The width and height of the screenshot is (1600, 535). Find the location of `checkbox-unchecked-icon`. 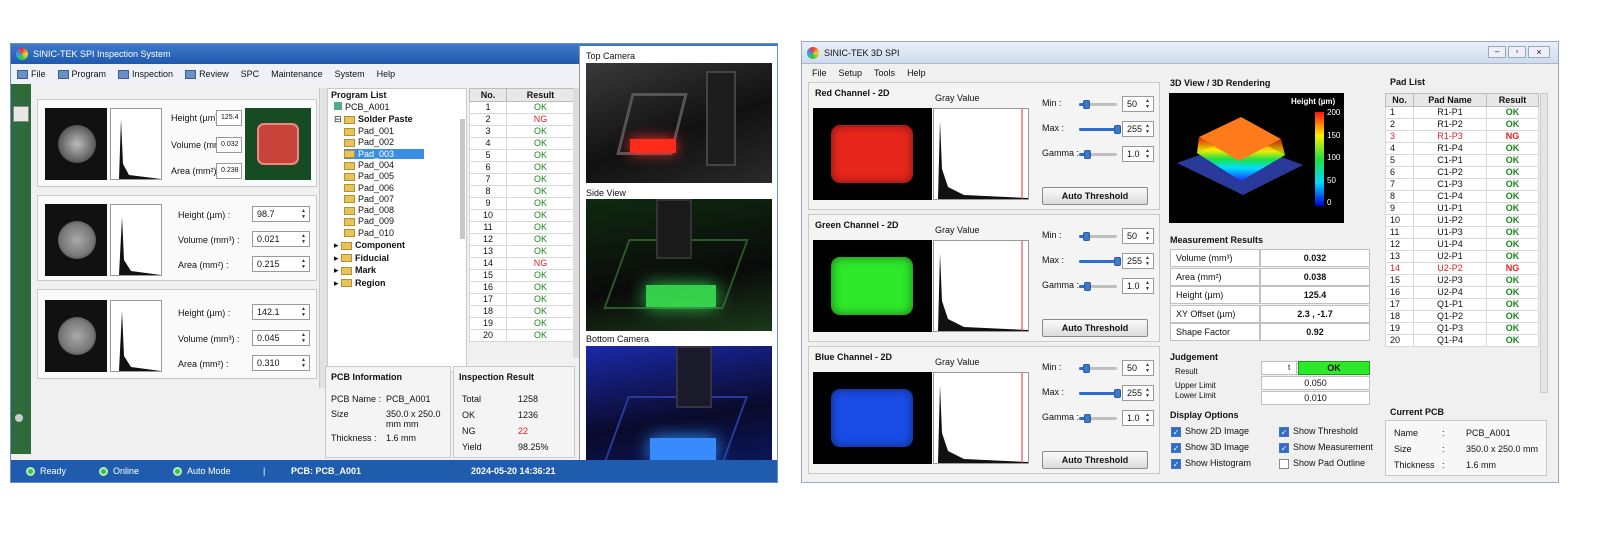

checkbox-unchecked-icon is located at coordinates (1284, 463).